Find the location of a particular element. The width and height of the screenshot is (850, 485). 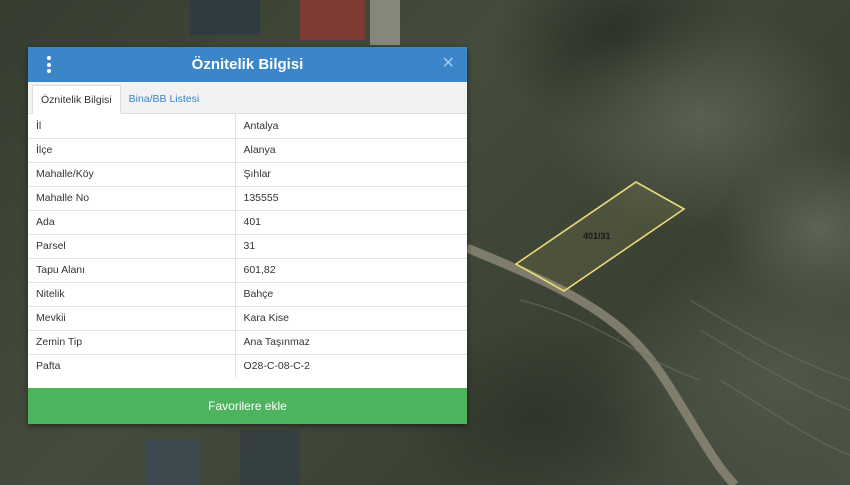

attribute-value: Antalya is located at coordinates (351, 126).